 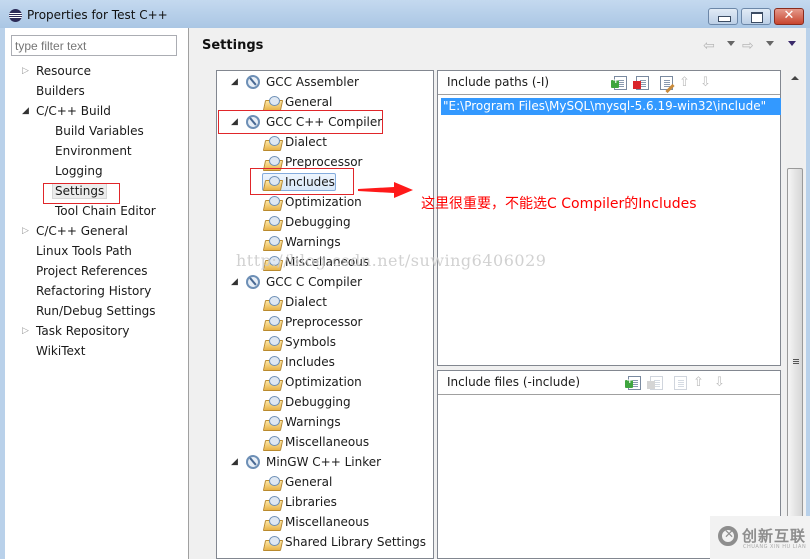 I want to click on nav-item: ▷ C/C++ General, so click(x=75, y=231).